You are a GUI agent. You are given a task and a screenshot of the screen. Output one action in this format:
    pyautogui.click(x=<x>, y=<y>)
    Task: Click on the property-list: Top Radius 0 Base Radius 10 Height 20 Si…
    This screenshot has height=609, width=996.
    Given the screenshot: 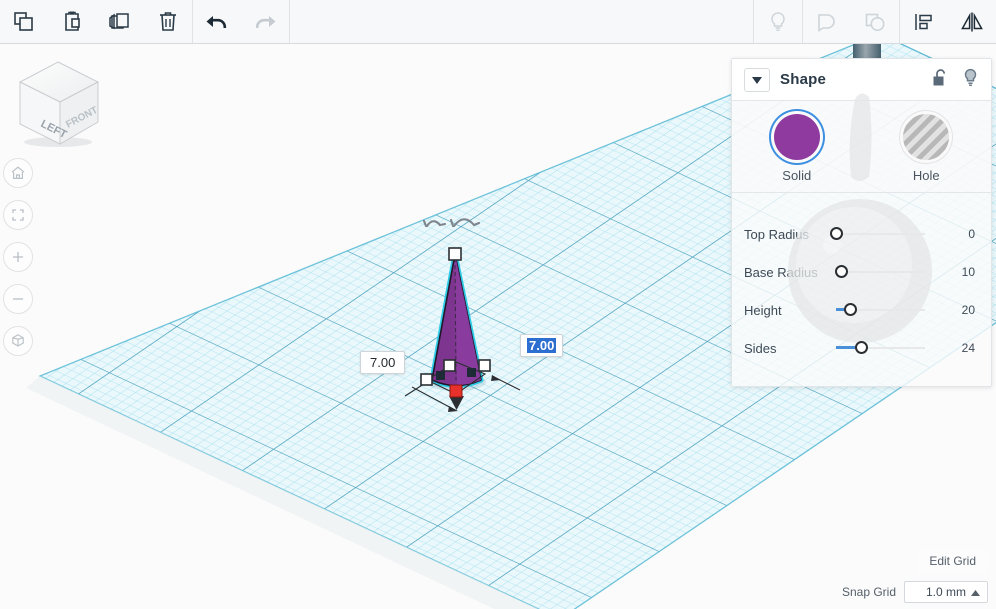 What is the action you would take?
    pyautogui.click(x=861, y=280)
    